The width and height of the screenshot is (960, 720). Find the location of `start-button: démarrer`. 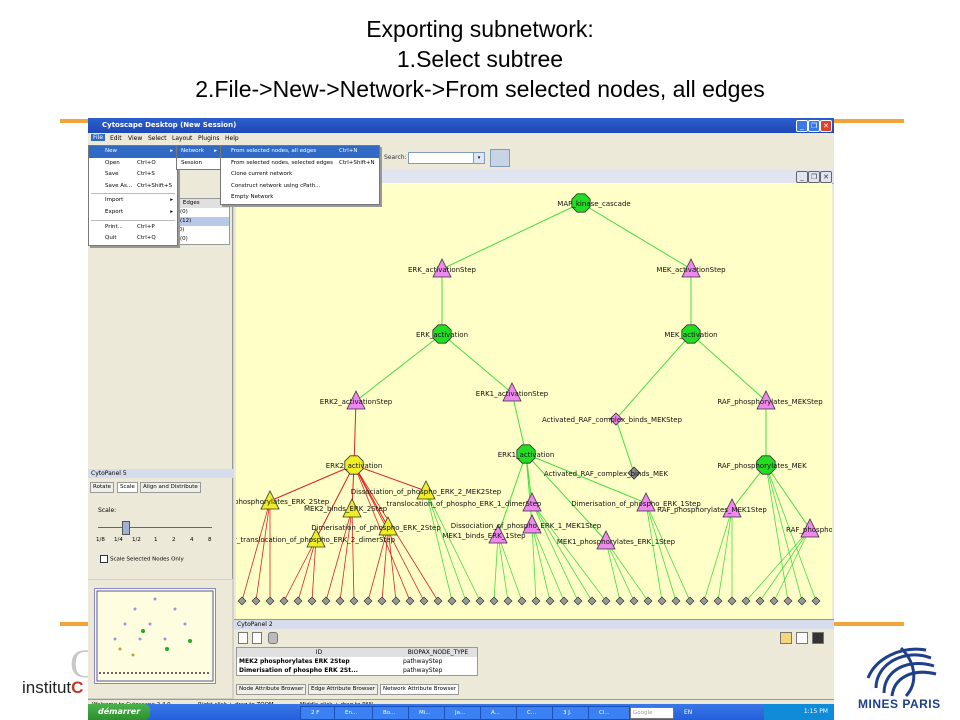

start-button: démarrer is located at coordinates (119, 712).